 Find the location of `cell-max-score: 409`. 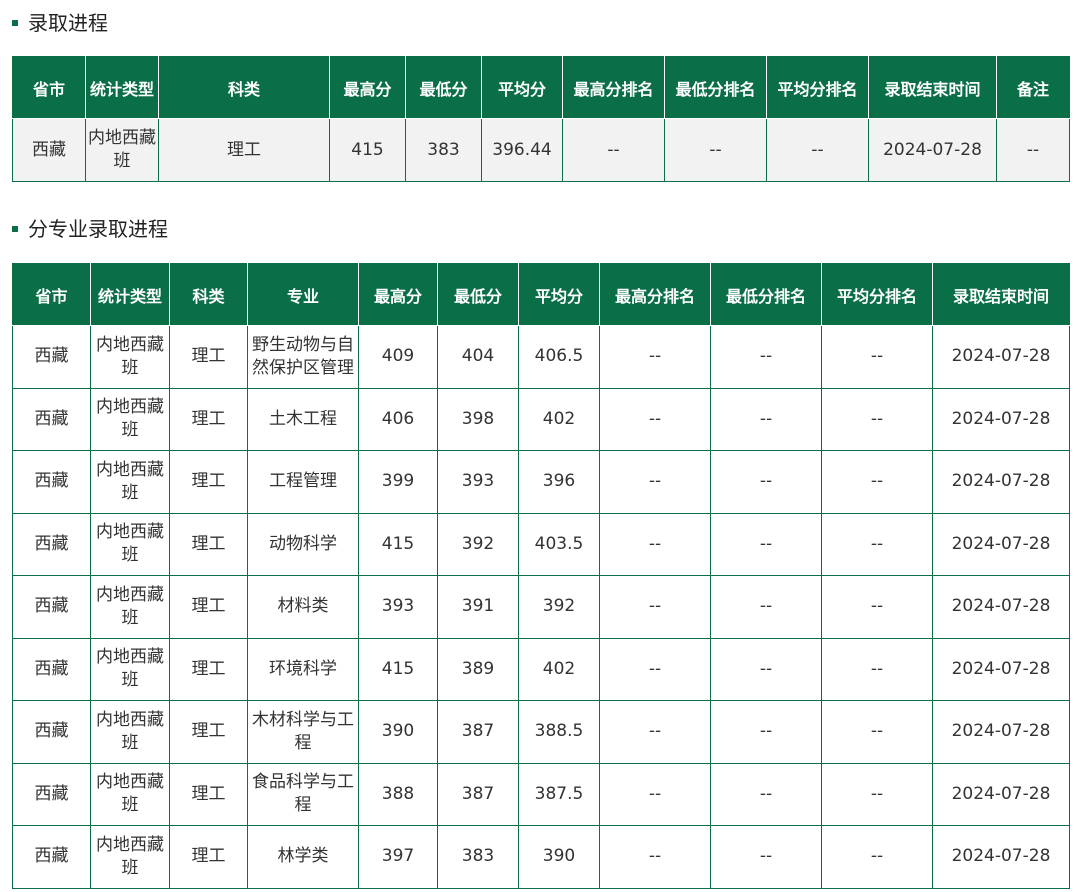

cell-max-score: 409 is located at coordinates (398, 357).